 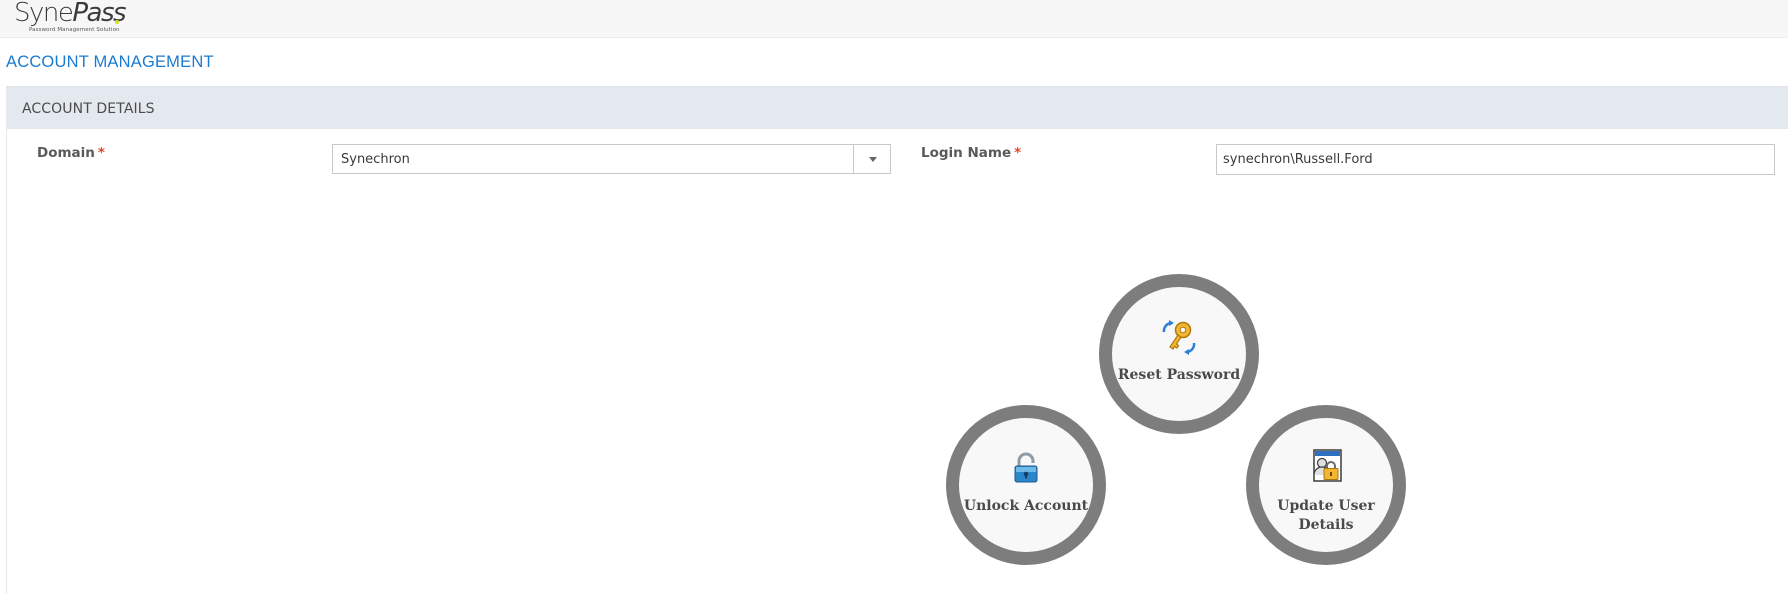 What do you see at coordinates (1495, 159) in the screenshot?
I see `login-name-input` at bounding box center [1495, 159].